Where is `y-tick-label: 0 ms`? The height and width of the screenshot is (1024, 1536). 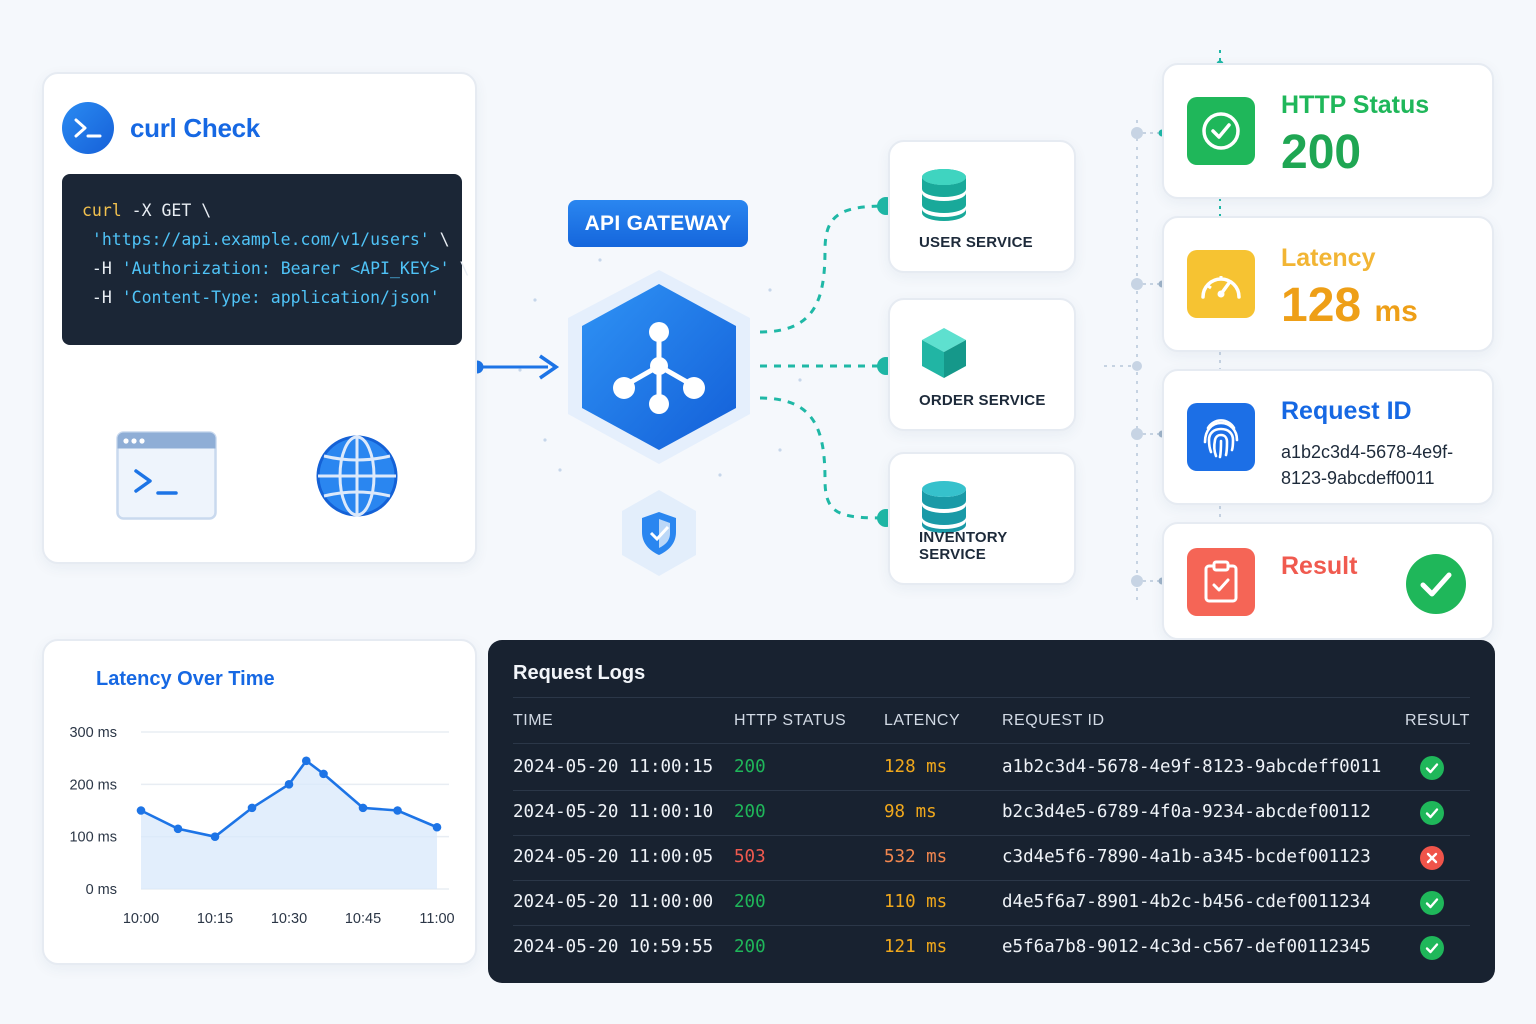
y-tick-label: 0 ms is located at coordinates (101, 890).